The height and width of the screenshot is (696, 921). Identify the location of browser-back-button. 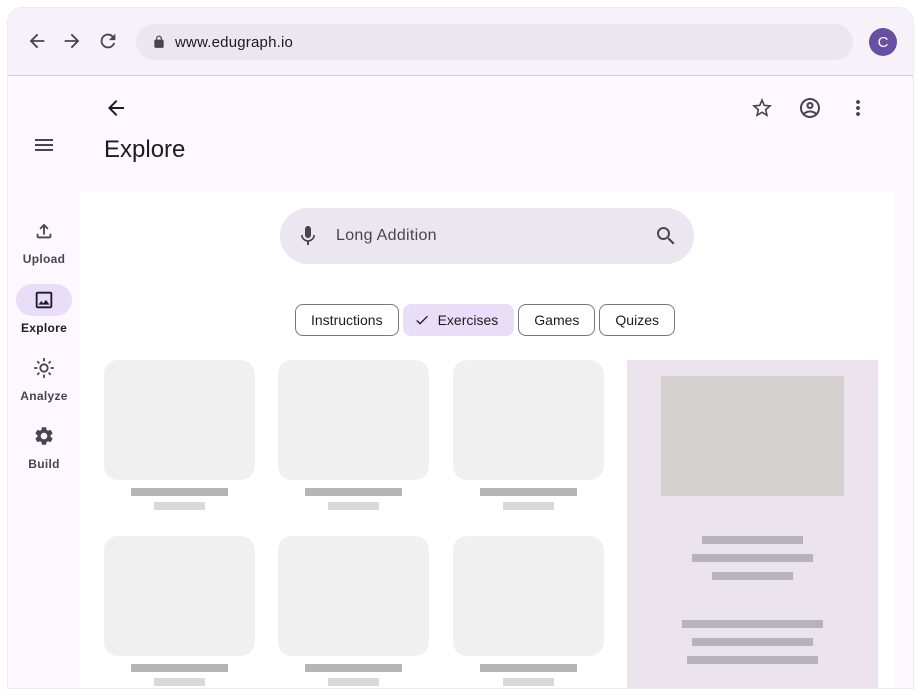
(37, 41).